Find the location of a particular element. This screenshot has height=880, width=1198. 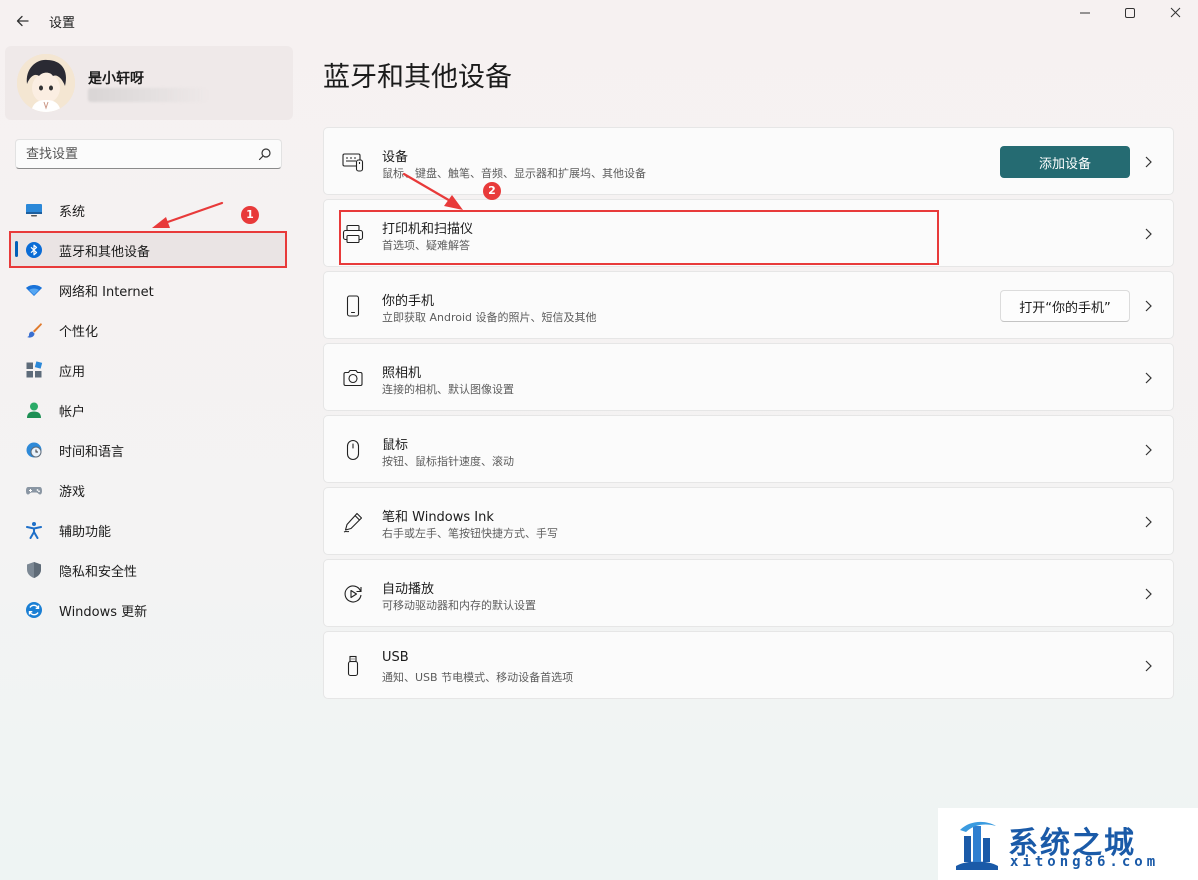

card-subtitle: 按钮、鼠标指针速度、滚动 is located at coordinates (448, 461).